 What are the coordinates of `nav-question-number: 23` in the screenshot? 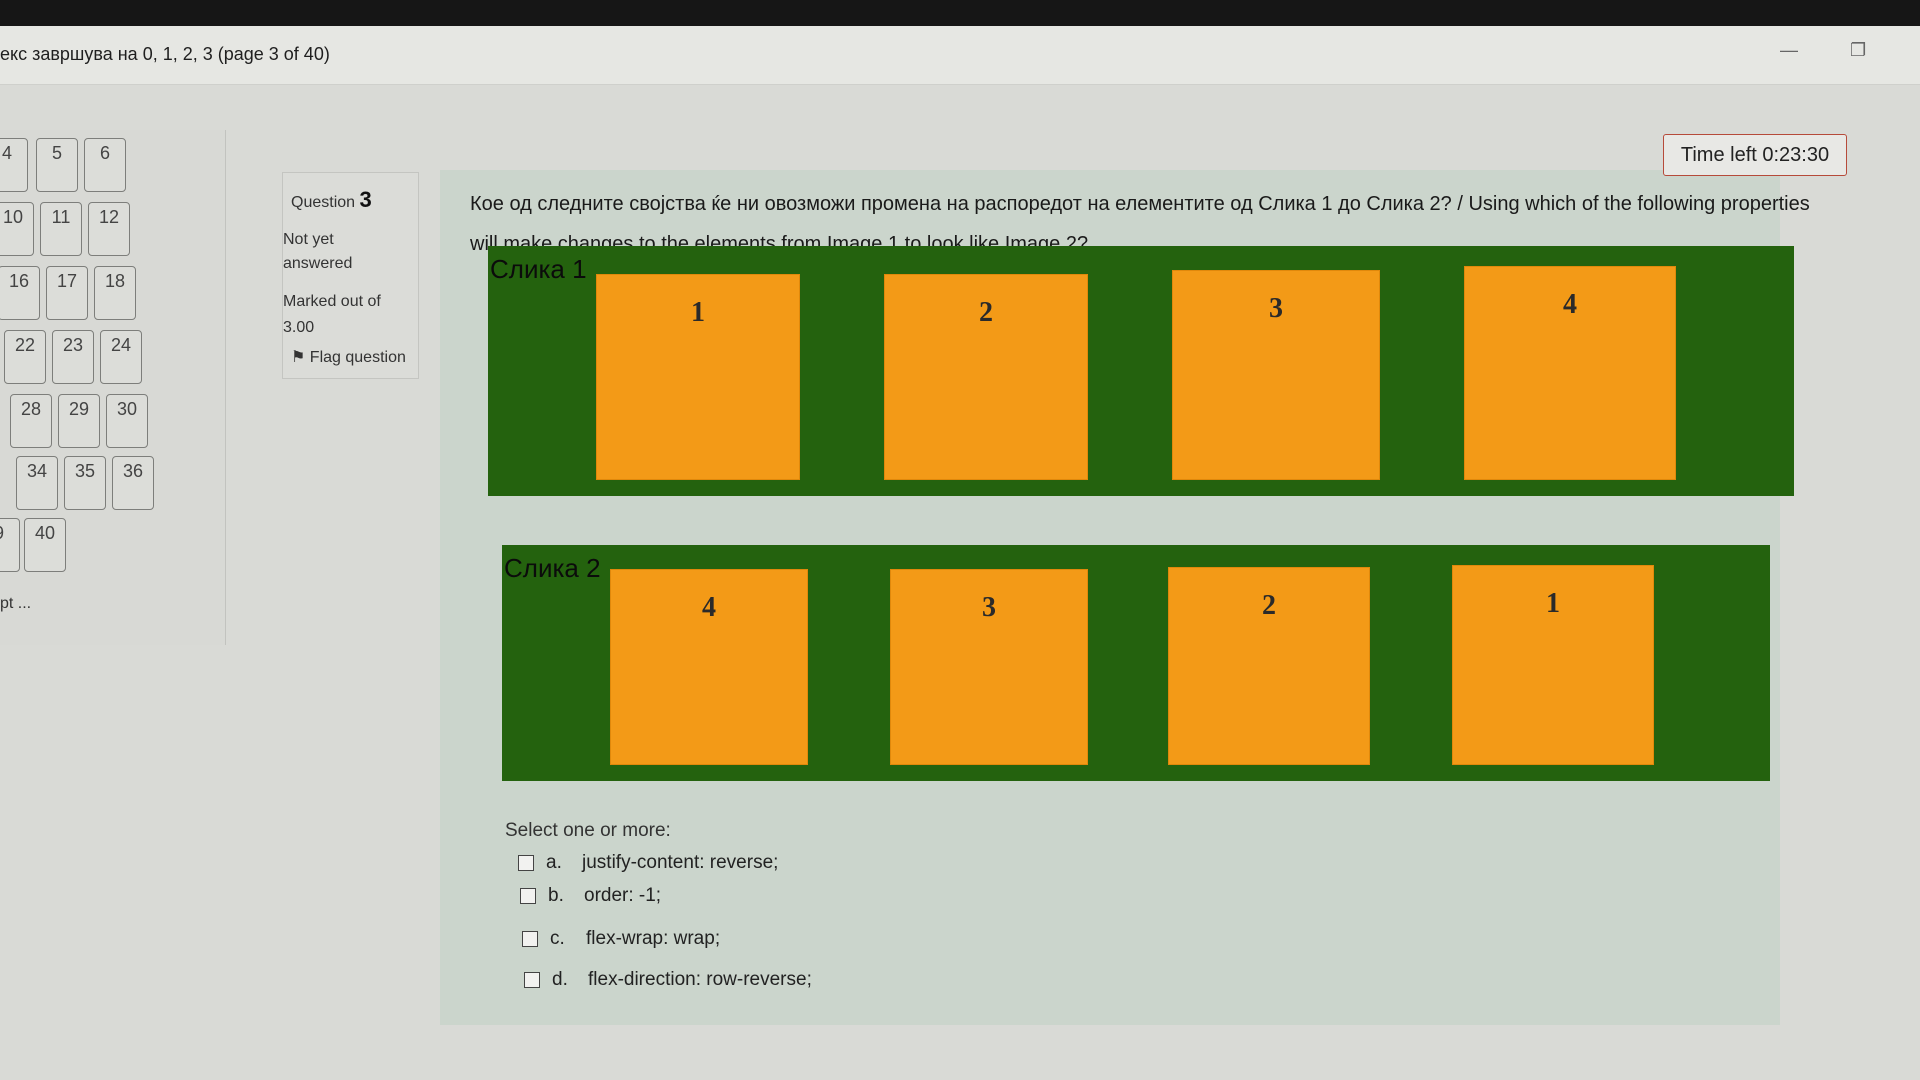 It's located at (73, 345).